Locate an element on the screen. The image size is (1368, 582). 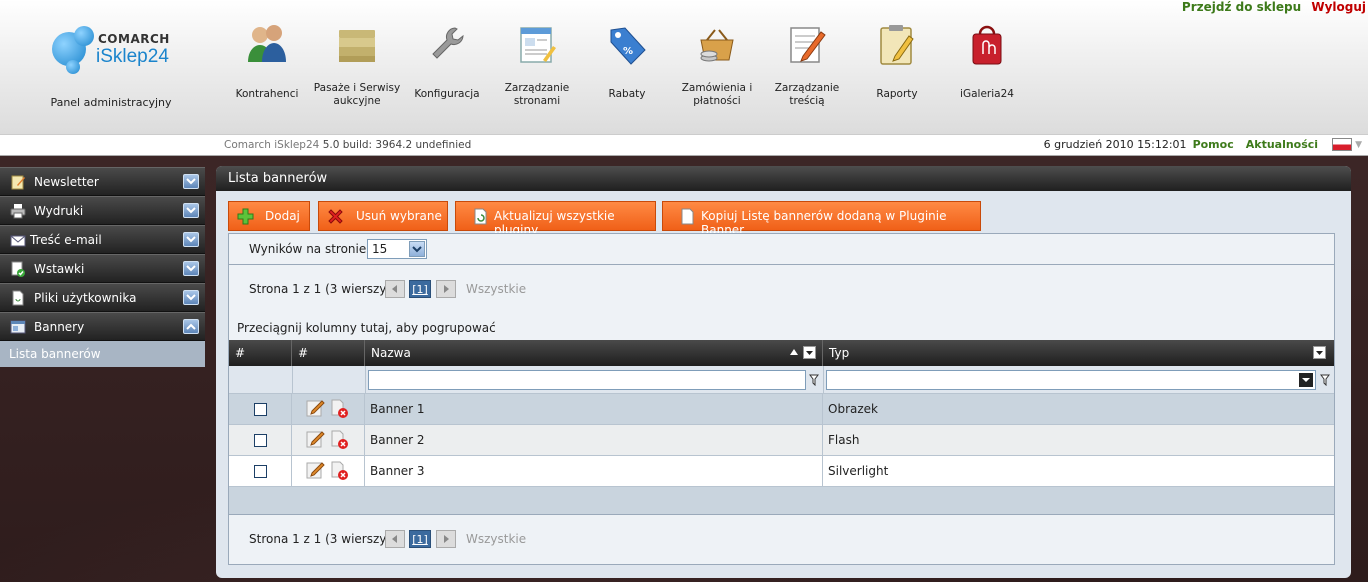
nav-pasaze: Pasaże i Serwisy aukcyjne is located at coordinates (357, 68).